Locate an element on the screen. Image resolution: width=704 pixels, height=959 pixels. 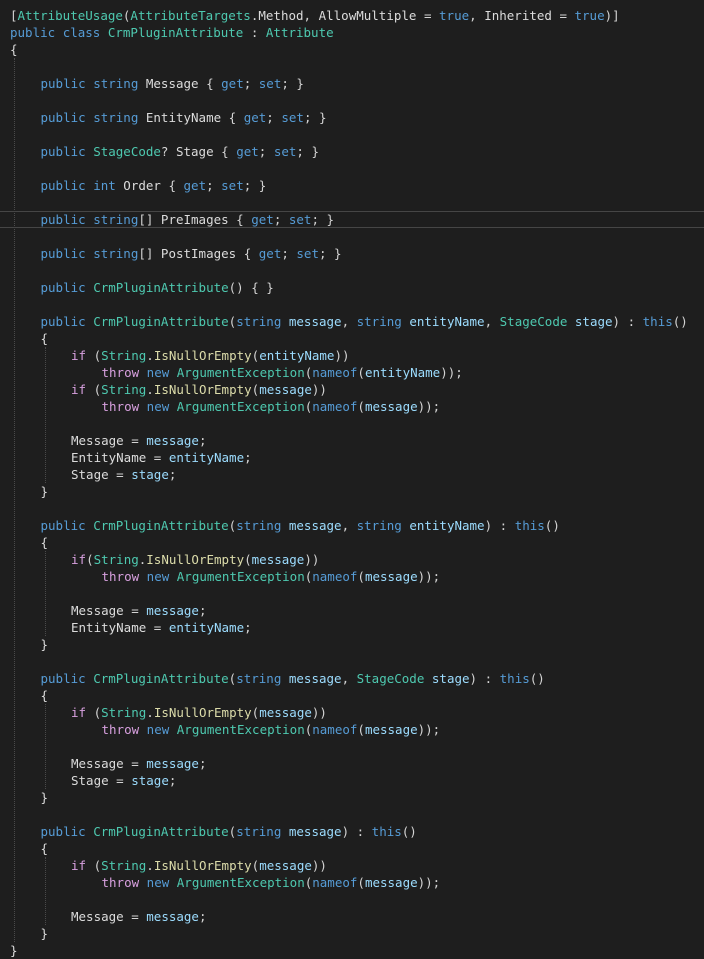
brace-token: } is located at coordinates (14, 950).